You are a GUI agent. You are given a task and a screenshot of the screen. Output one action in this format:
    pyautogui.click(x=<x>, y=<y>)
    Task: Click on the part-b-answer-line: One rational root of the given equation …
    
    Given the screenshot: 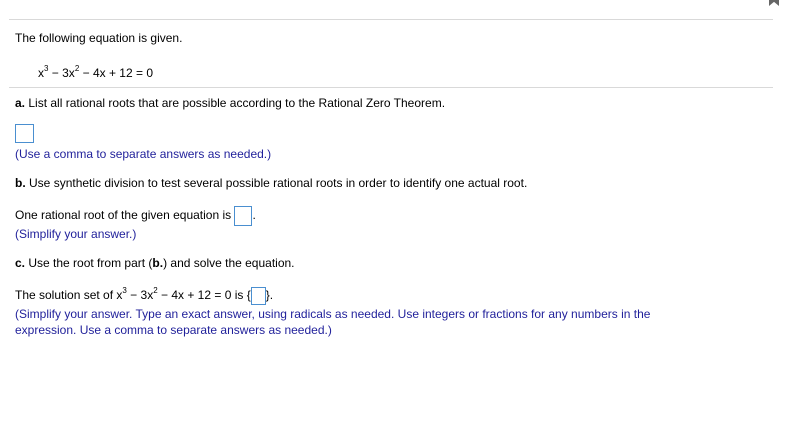 What is the action you would take?
    pyautogui.click(x=135, y=215)
    